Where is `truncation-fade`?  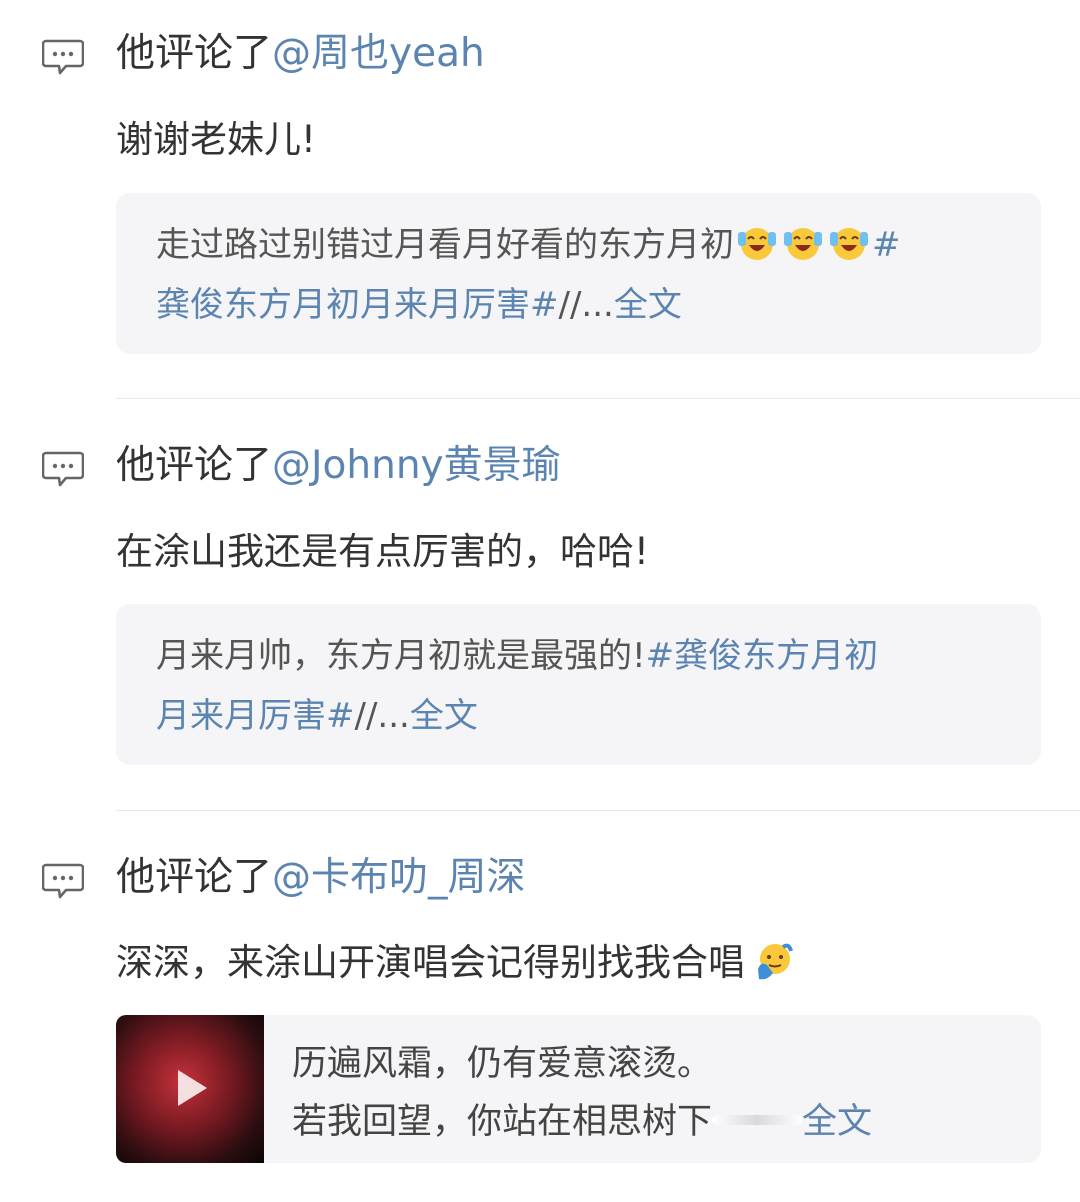
truncation-fade is located at coordinates (757, 1120).